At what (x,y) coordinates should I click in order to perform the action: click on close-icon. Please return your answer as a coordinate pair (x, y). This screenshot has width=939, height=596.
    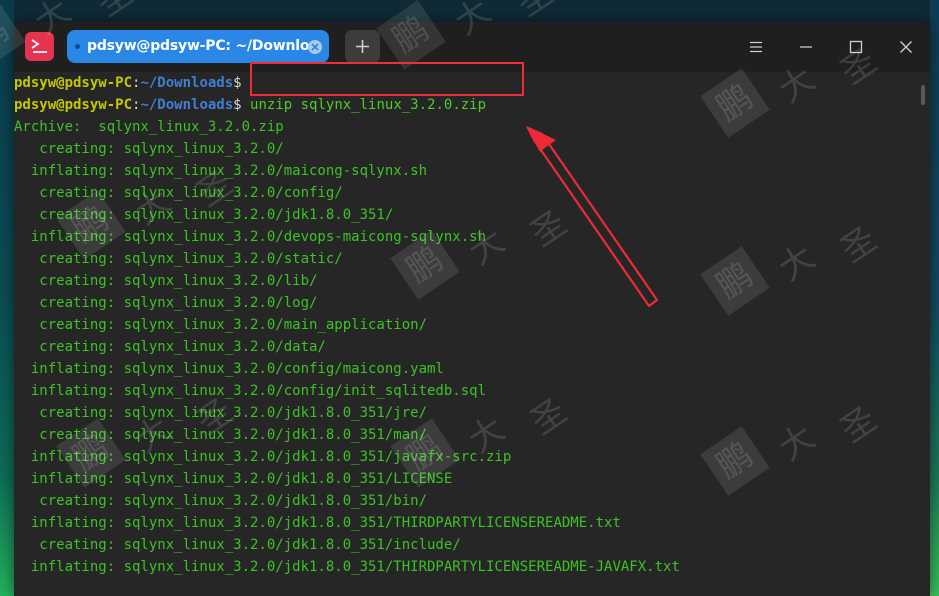
    Looking at the image, I should click on (906, 47).